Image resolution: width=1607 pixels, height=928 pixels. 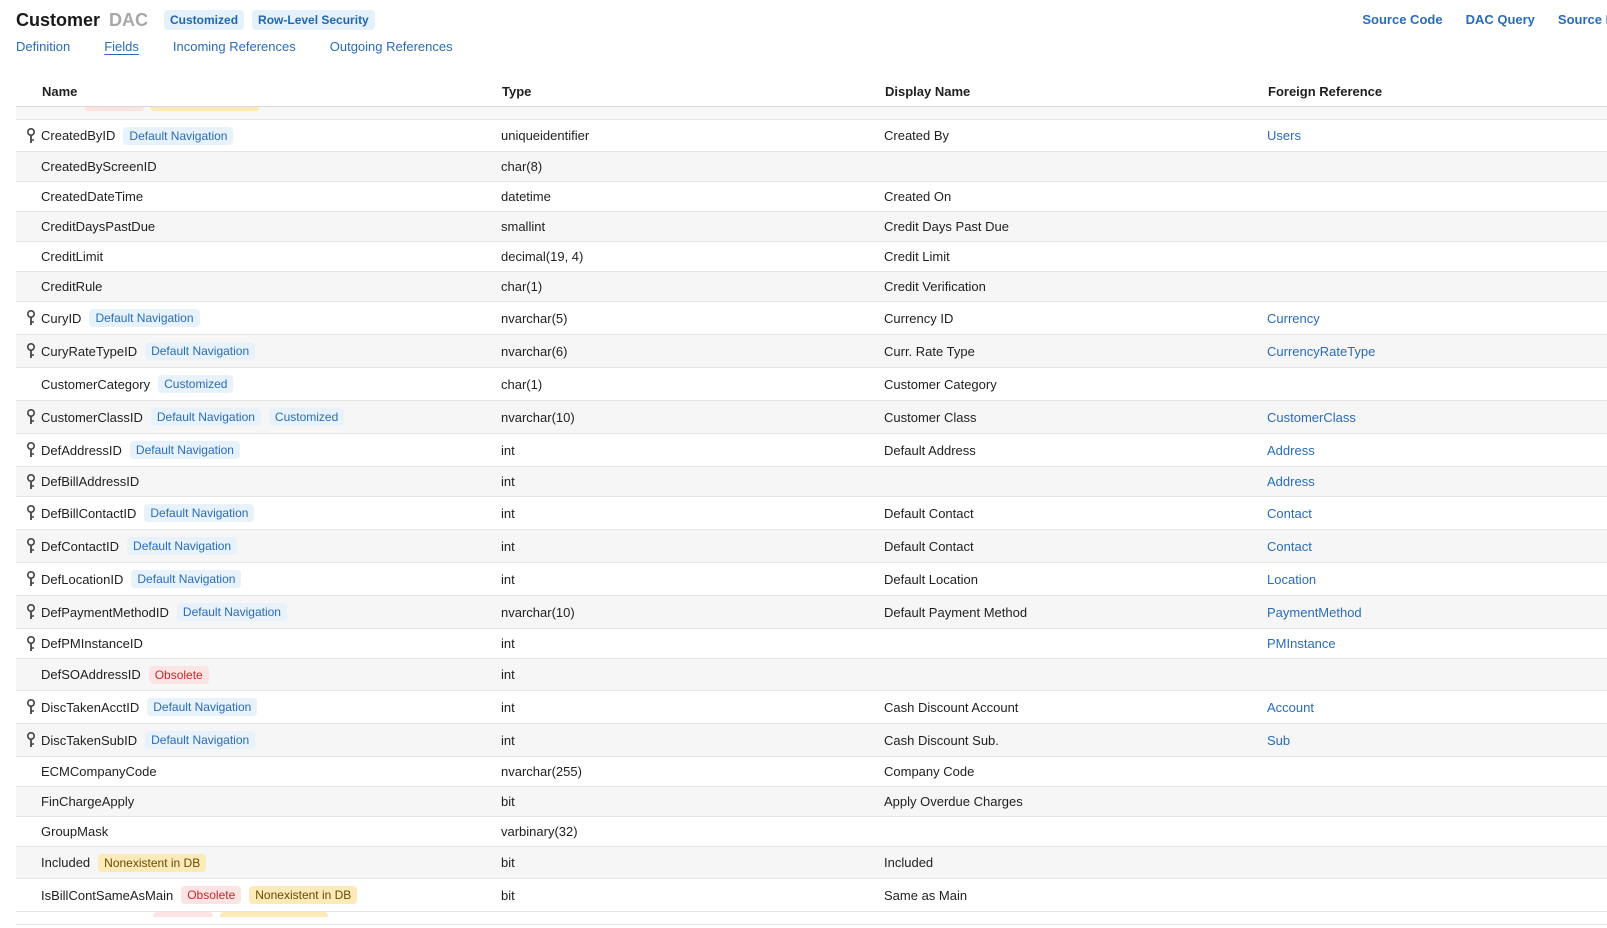 I want to click on obsolete-tag-fragment, so click(x=183, y=914).